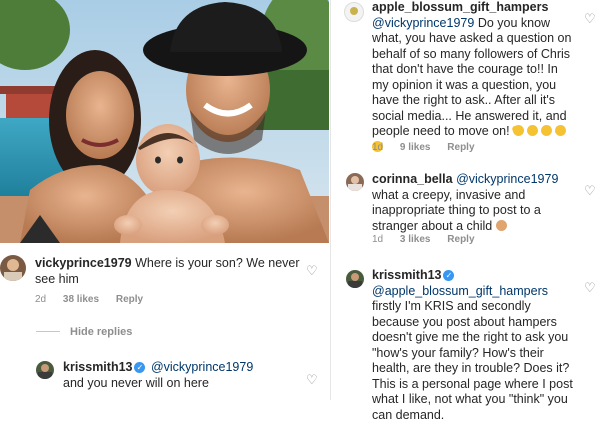  I want to click on comment-meta: 2d 38 likes Reply, so click(96, 299).